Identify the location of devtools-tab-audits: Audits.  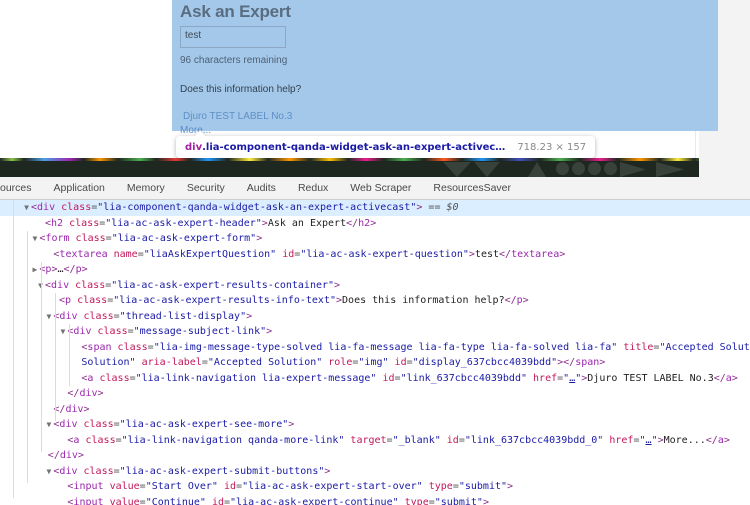
(261, 188).